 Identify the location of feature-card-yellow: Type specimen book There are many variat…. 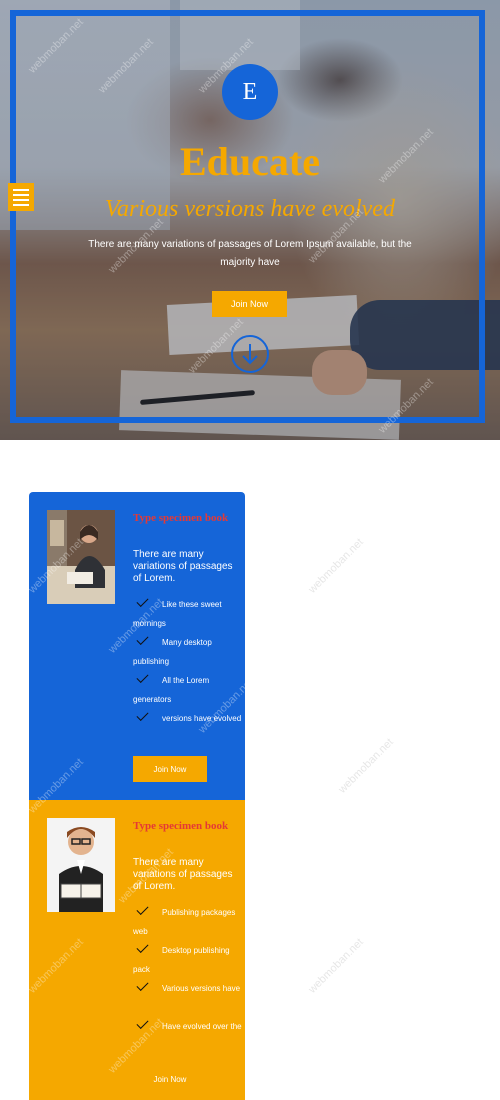
(137, 950).